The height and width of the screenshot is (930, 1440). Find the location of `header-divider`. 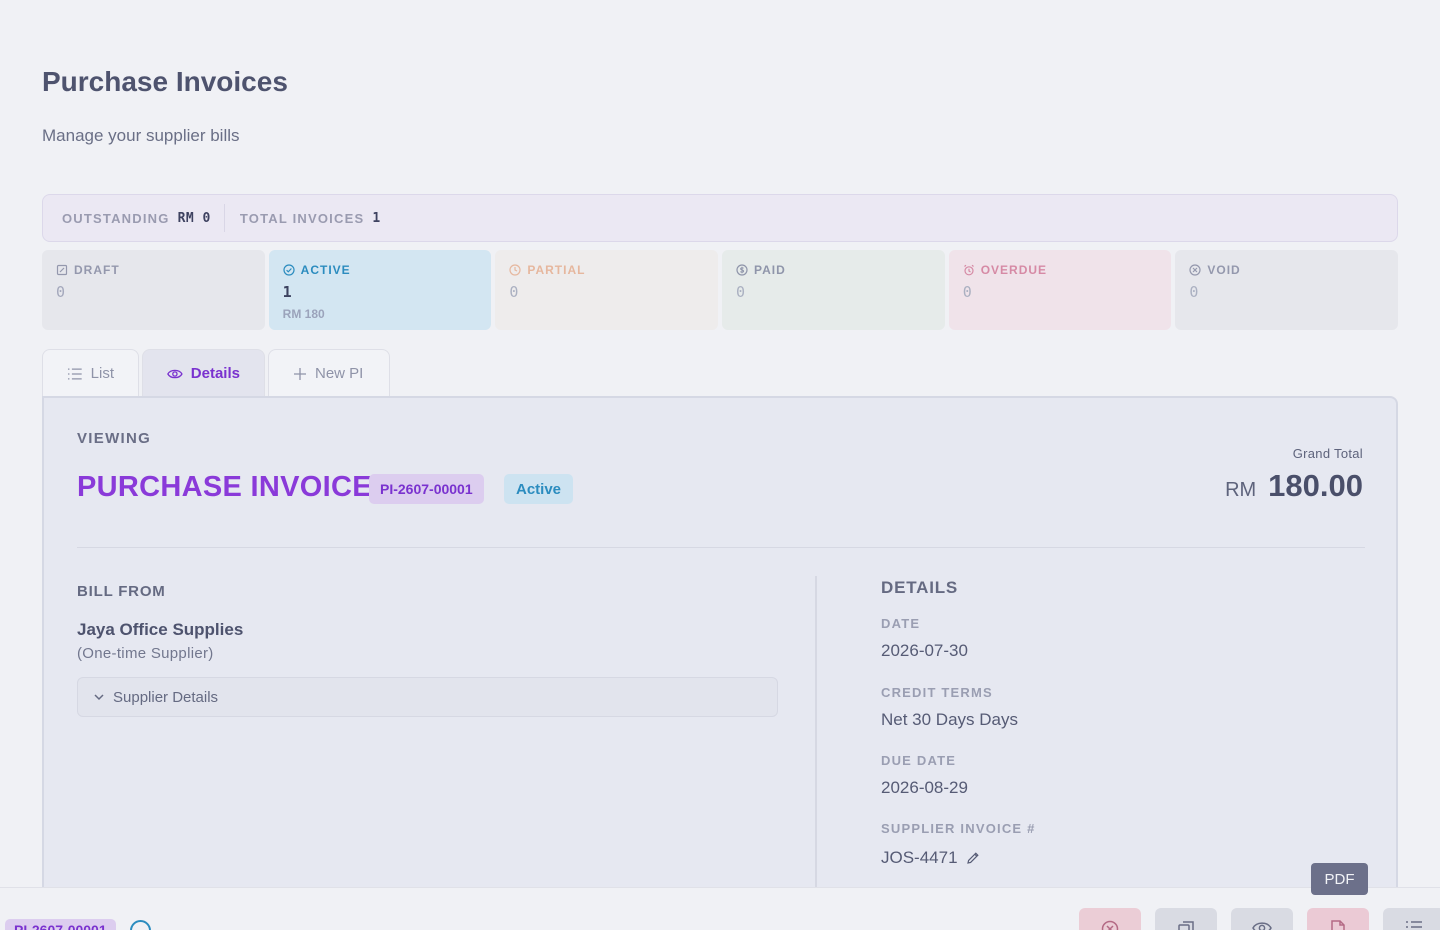

header-divider is located at coordinates (721, 547).